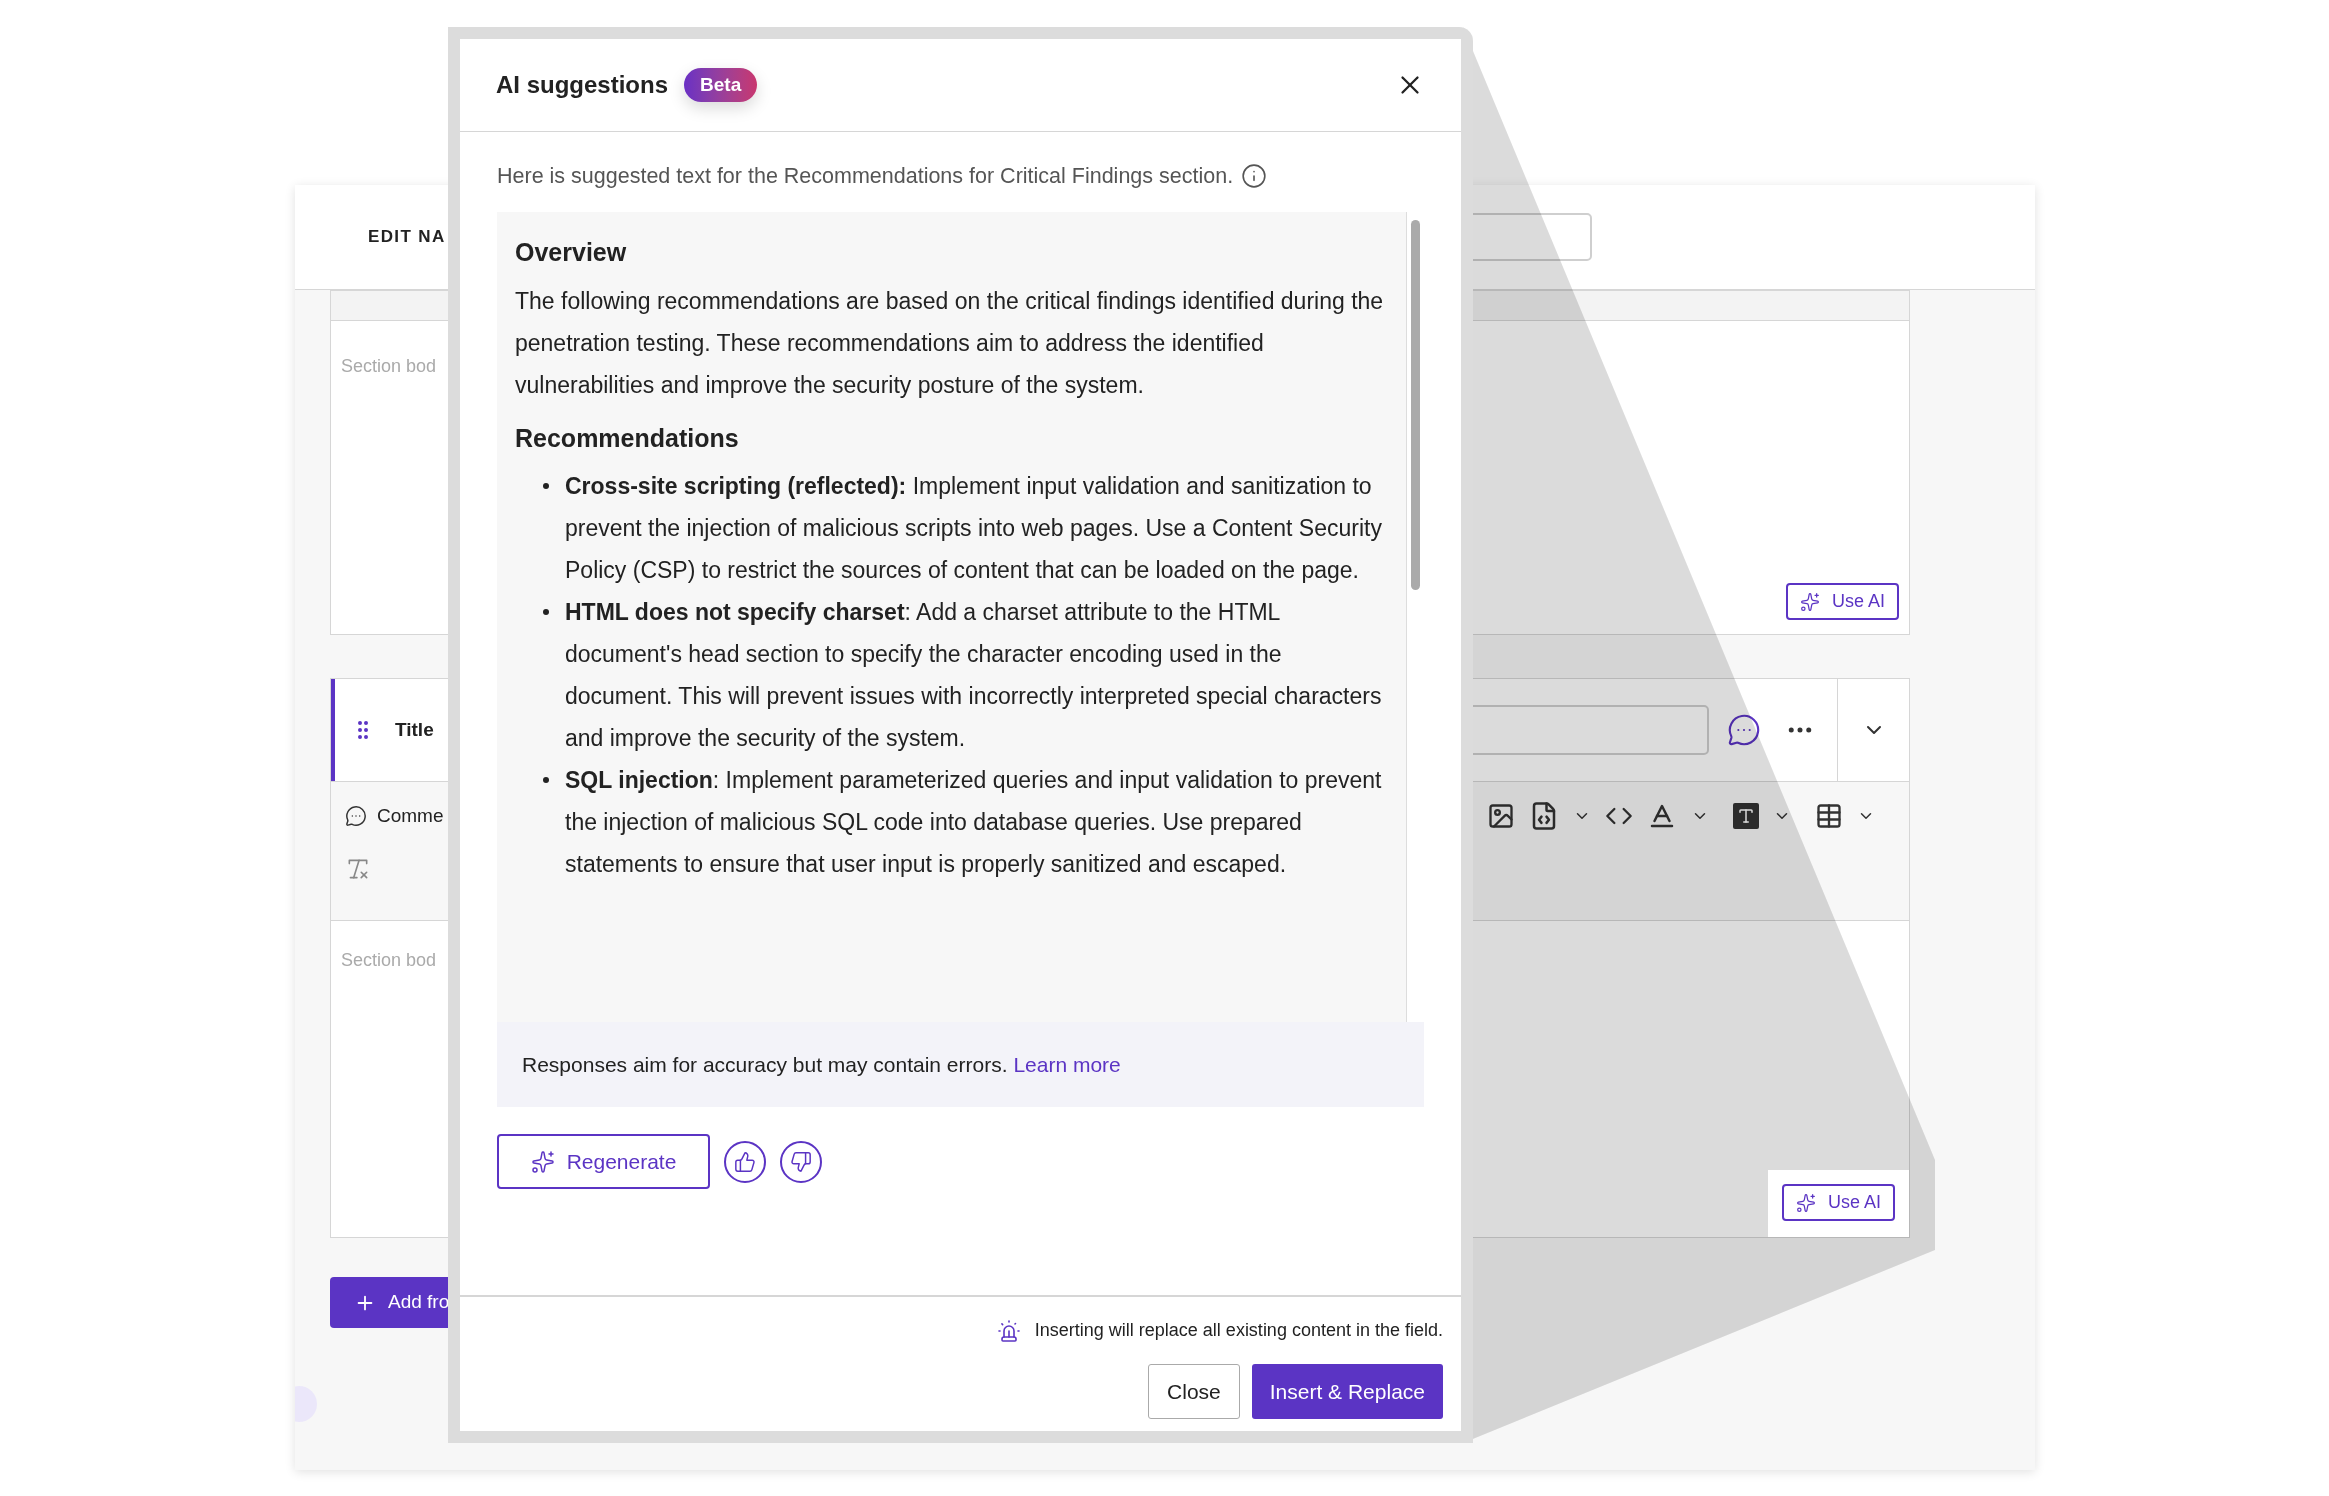 This screenshot has height=1496, width=2329. Describe the element at coordinates (721, 85) in the screenshot. I see `beta-badge: Beta` at that location.